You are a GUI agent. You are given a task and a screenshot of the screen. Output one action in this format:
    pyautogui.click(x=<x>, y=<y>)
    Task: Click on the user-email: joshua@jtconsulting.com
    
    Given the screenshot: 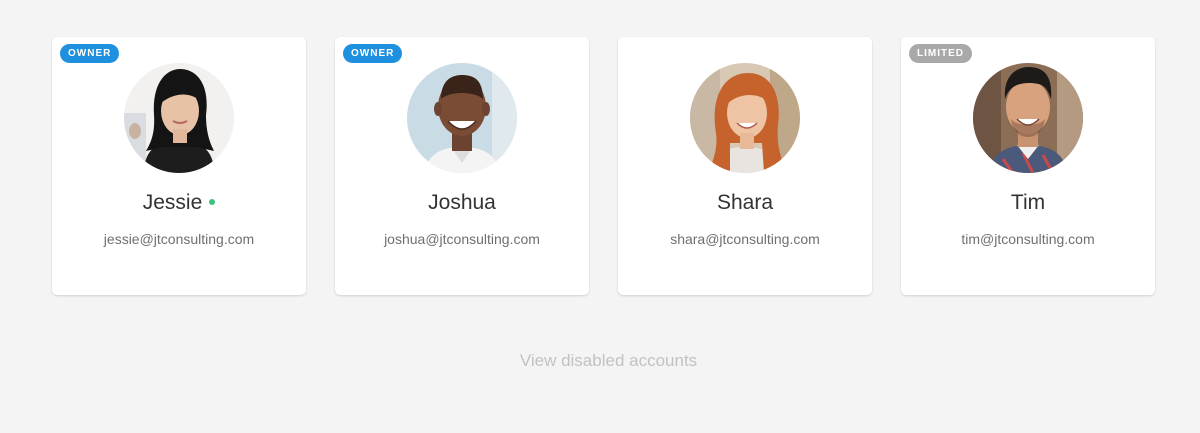 What is the action you would take?
    pyautogui.click(x=462, y=239)
    